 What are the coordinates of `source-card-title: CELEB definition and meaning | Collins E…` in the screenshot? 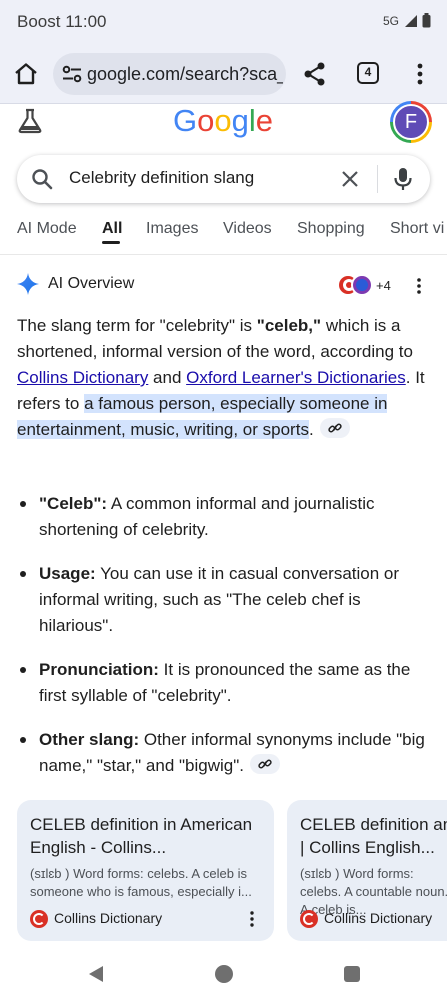 It's located at (373, 836).